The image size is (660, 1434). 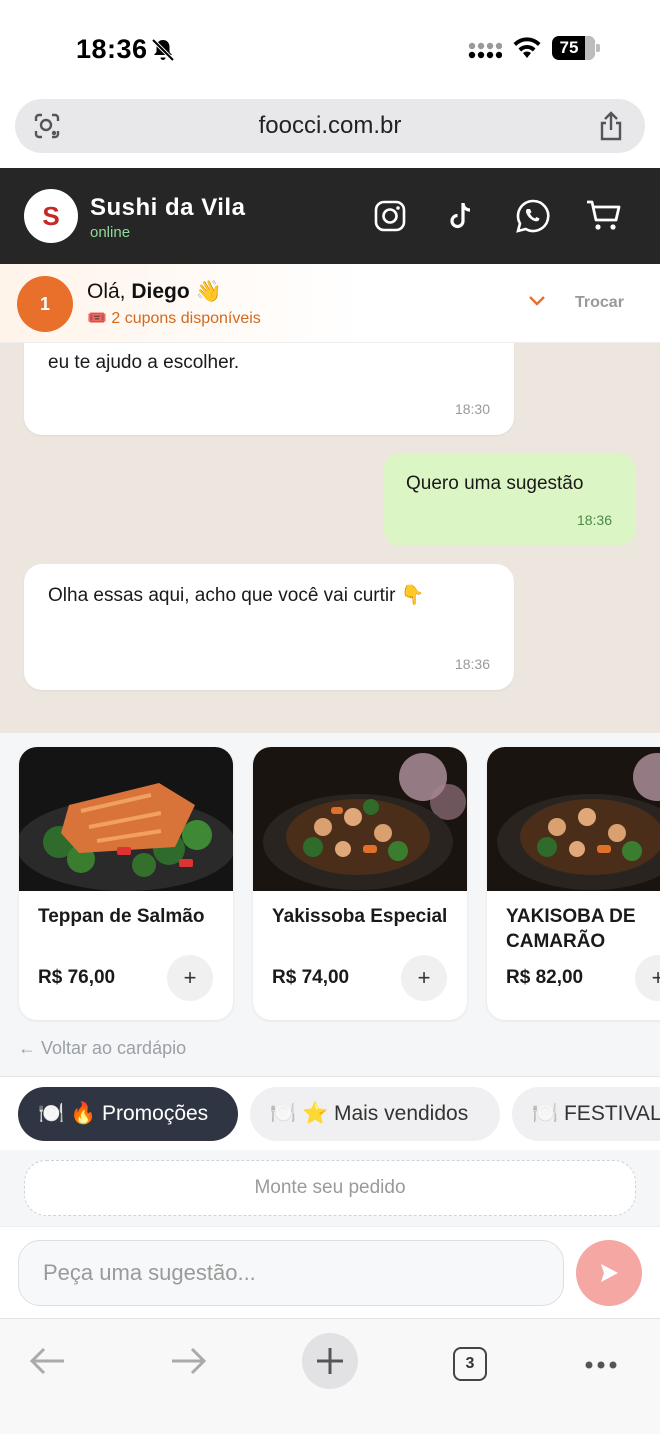 What do you see at coordinates (495, 483) in the screenshot?
I see `message-text: Quero uma sugestão` at bounding box center [495, 483].